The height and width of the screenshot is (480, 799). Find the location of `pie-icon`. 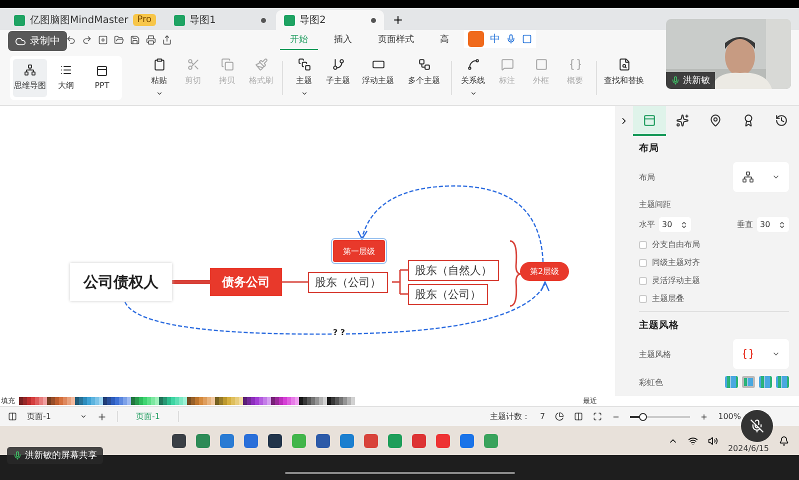

pie-icon is located at coordinates (559, 416).